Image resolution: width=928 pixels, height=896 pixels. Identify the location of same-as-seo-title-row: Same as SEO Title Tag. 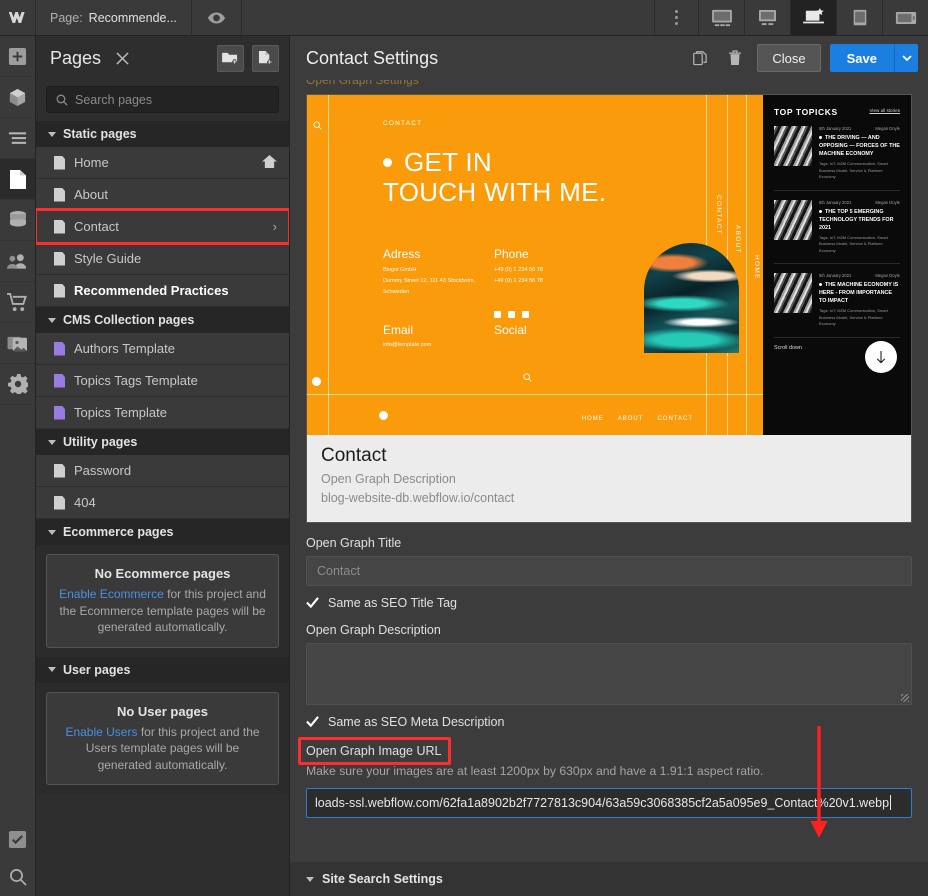
(609, 603).